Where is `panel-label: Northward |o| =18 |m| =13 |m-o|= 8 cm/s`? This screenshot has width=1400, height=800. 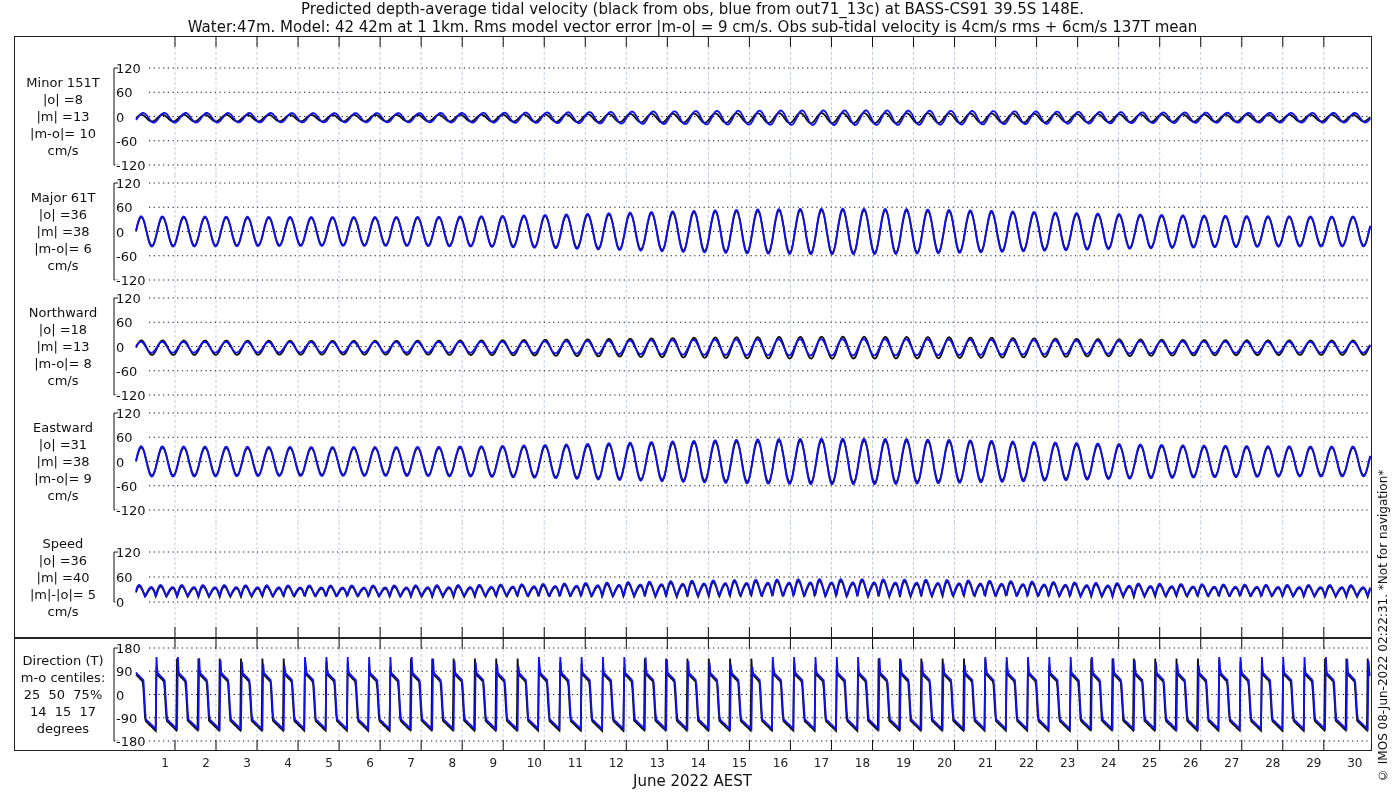 panel-label: Northward |o| =18 |m| =13 |m-o|= 8 cm/s is located at coordinates (63, 346).